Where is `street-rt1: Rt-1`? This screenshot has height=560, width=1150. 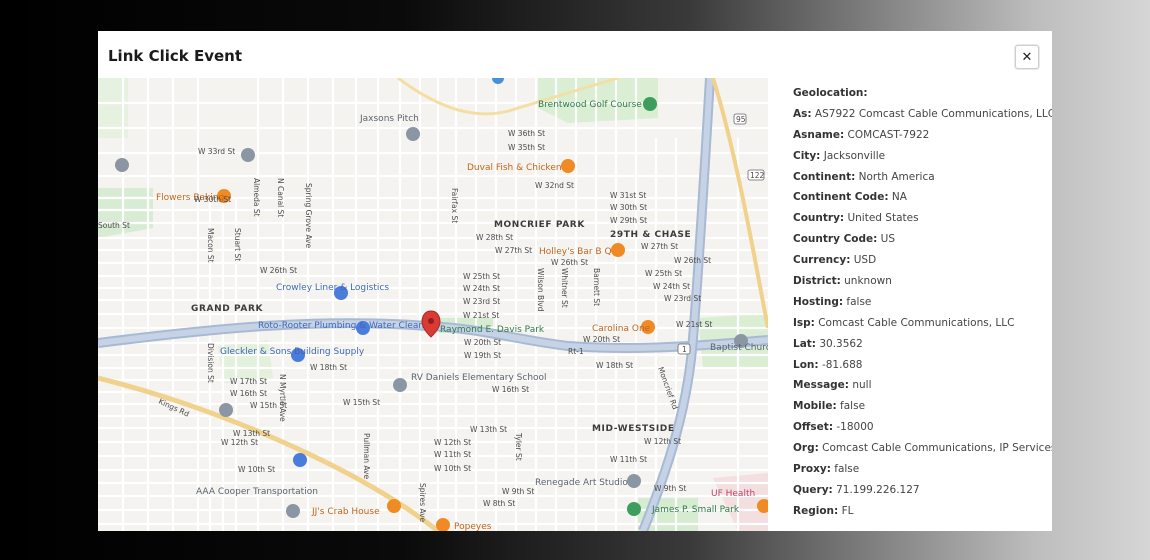 street-rt1: Rt-1 is located at coordinates (576, 351).